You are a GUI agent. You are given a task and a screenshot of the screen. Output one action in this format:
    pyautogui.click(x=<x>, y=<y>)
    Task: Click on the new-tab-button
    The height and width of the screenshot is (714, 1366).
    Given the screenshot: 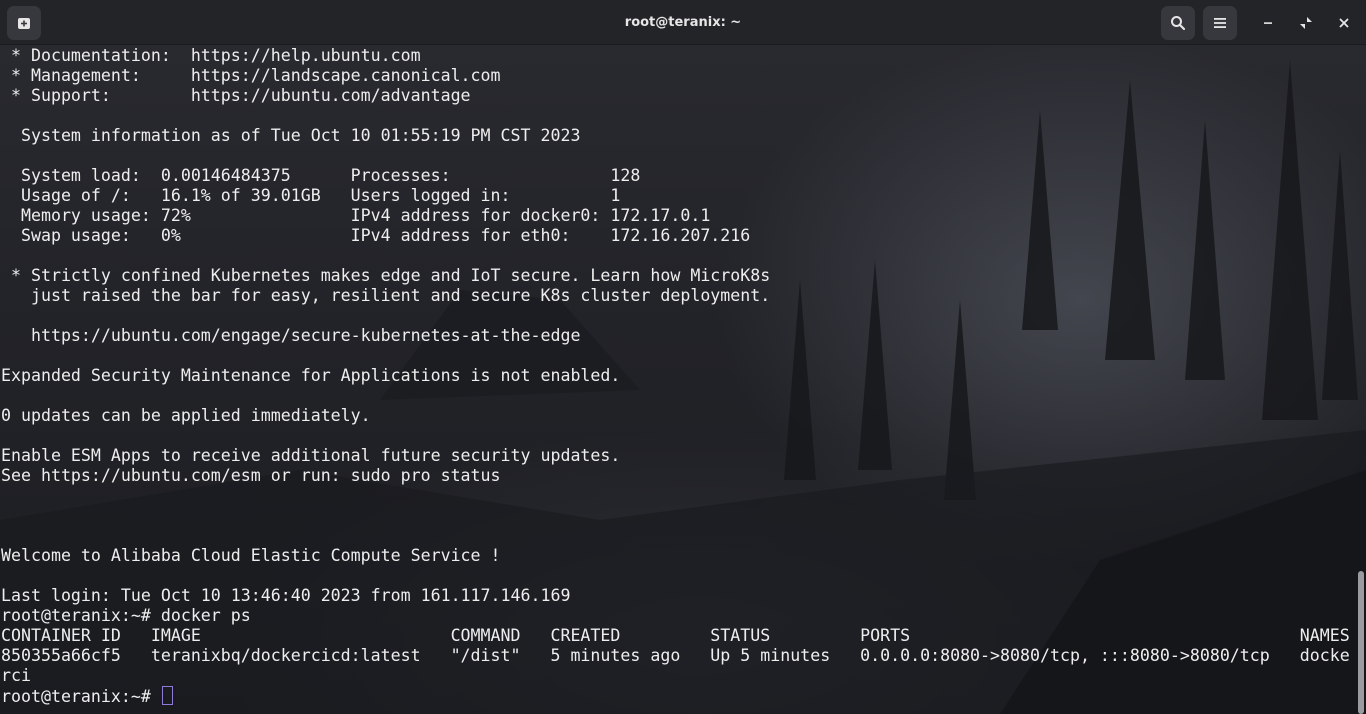 What is the action you would take?
    pyautogui.click(x=24, y=23)
    